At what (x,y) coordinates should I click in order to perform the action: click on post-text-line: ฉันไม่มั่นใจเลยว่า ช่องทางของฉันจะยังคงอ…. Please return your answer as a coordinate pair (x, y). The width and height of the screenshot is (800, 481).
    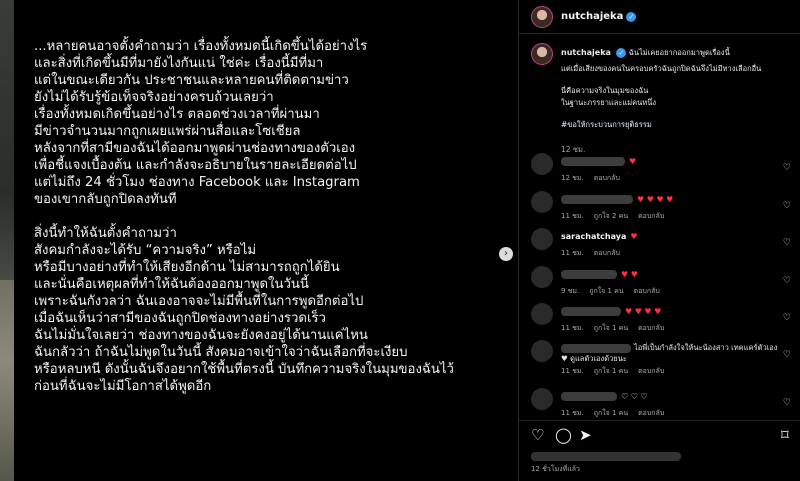
    Looking at the image, I should click on (201, 335).